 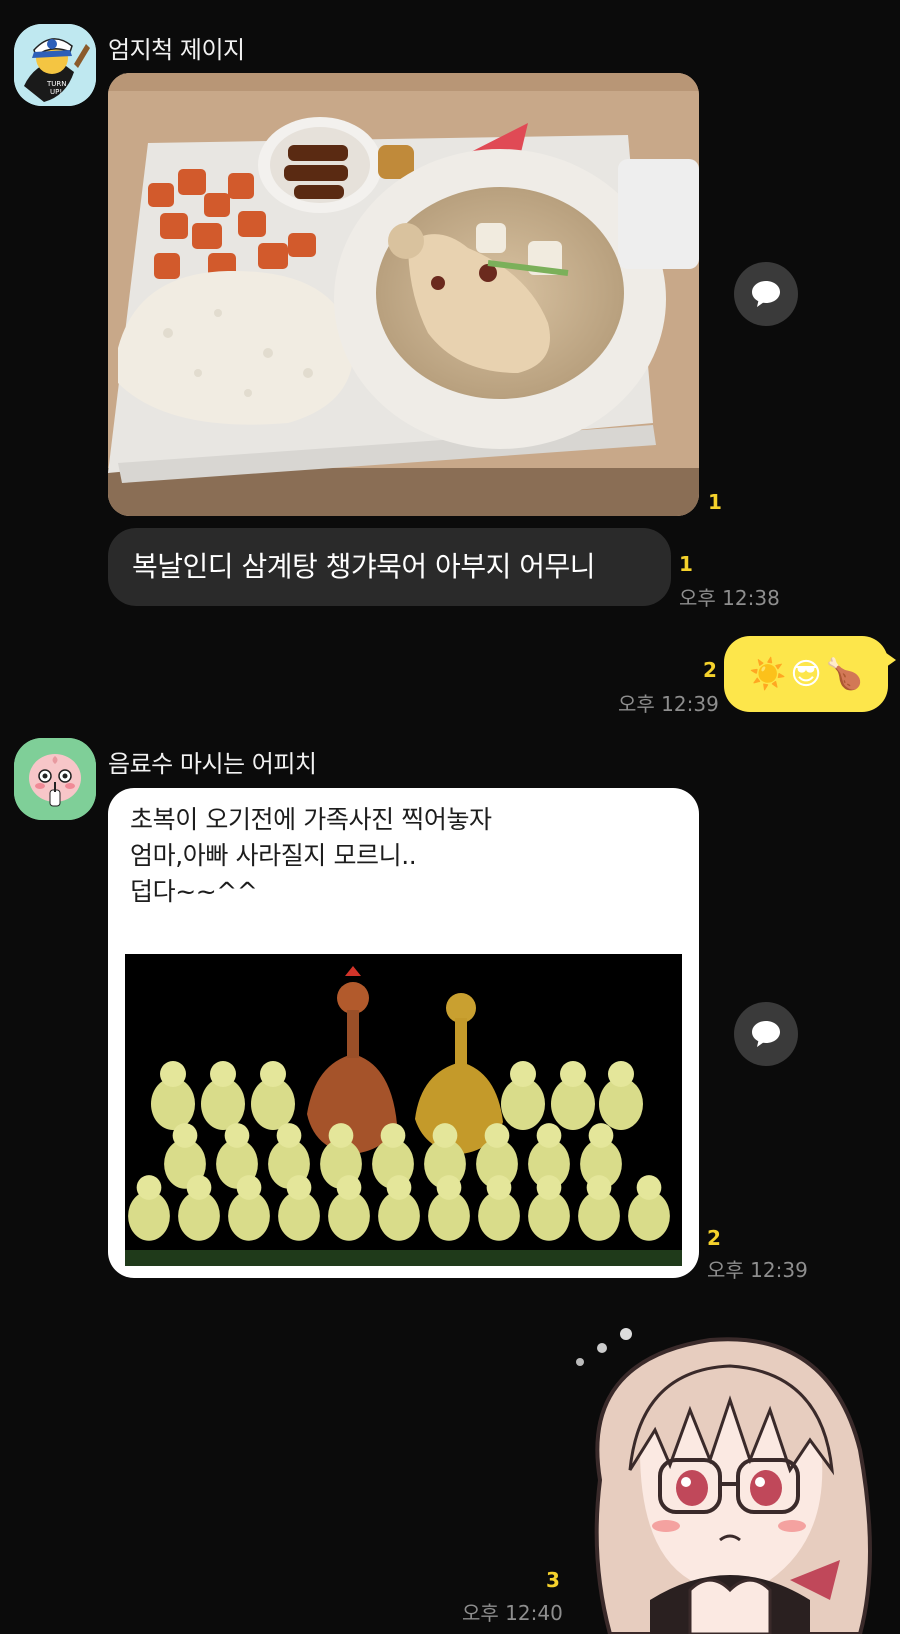 What do you see at coordinates (194, 891) in the screenshot?
I see `message-line: 덥다~~^^` at bounding box center [194, 891].